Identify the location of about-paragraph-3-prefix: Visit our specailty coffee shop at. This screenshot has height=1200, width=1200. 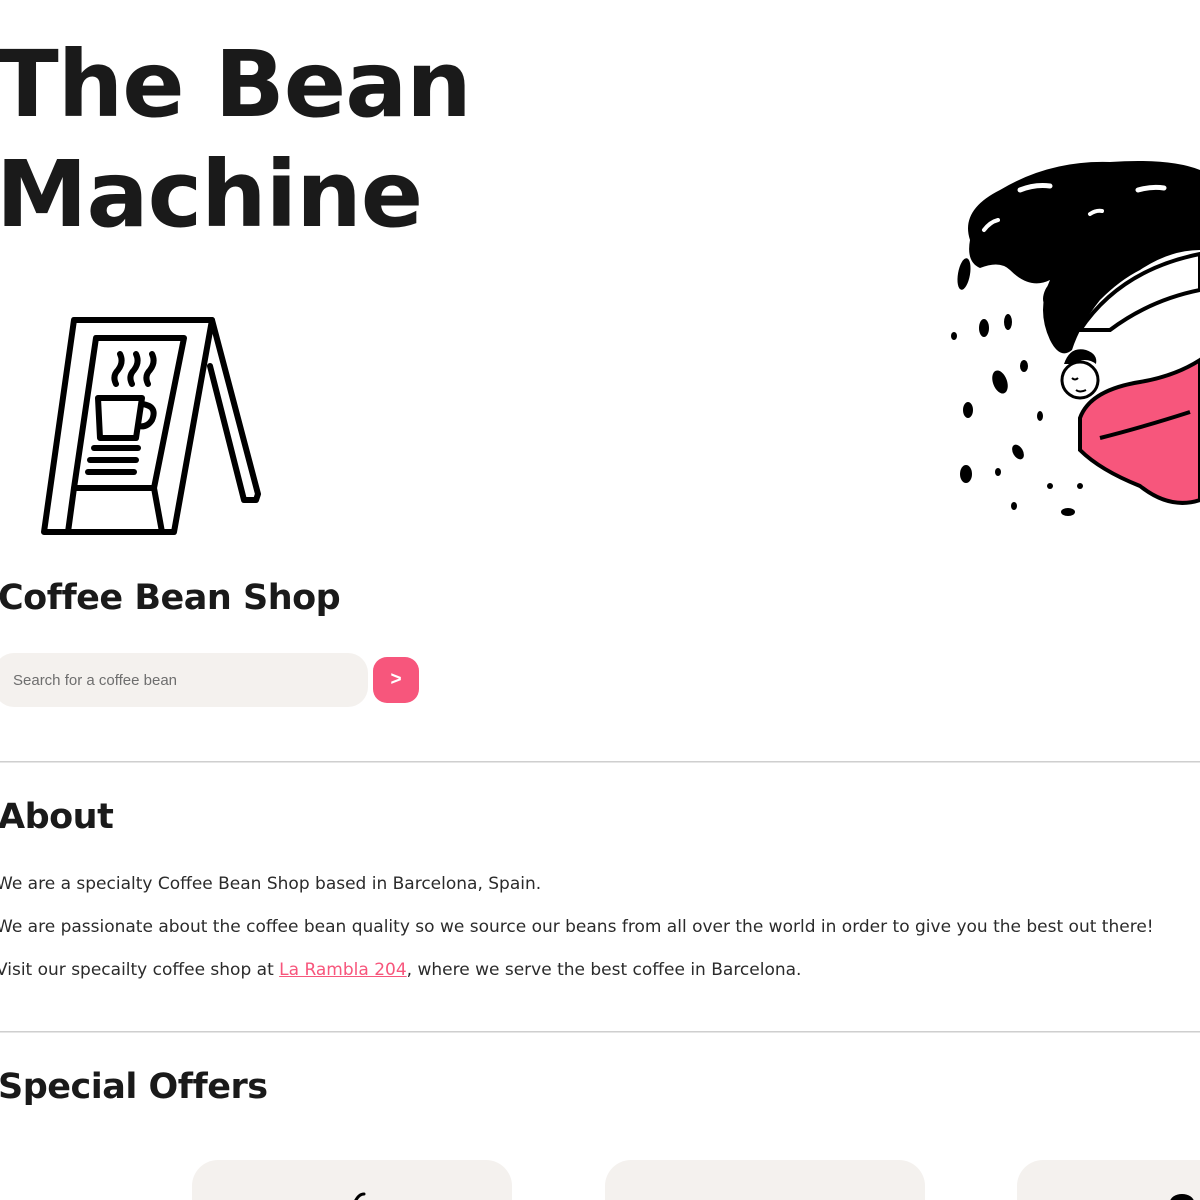
(137, 970).